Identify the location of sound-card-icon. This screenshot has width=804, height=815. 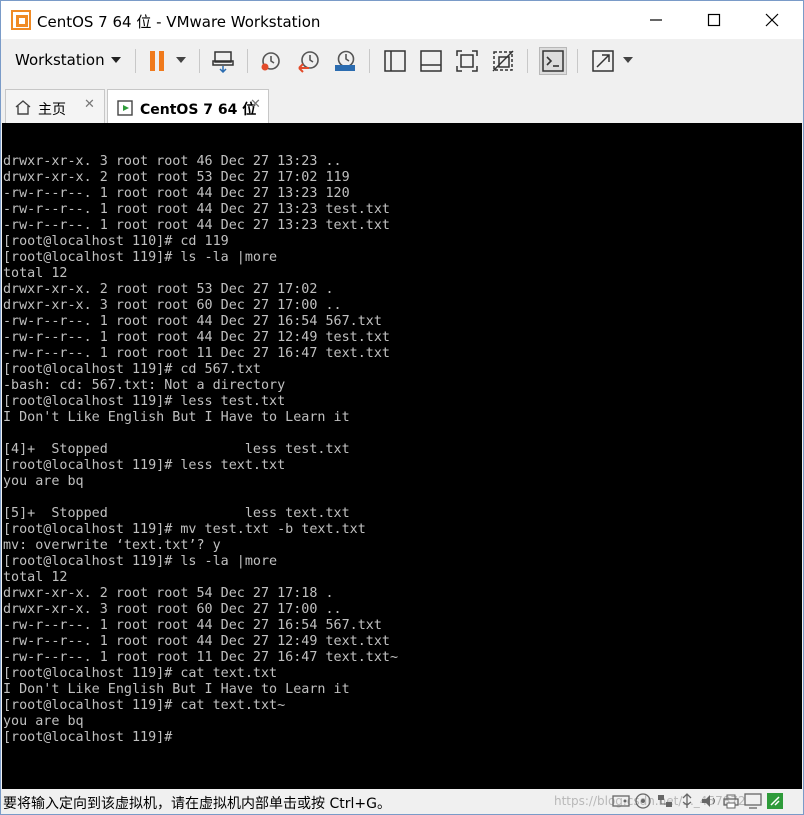
(709, 801).